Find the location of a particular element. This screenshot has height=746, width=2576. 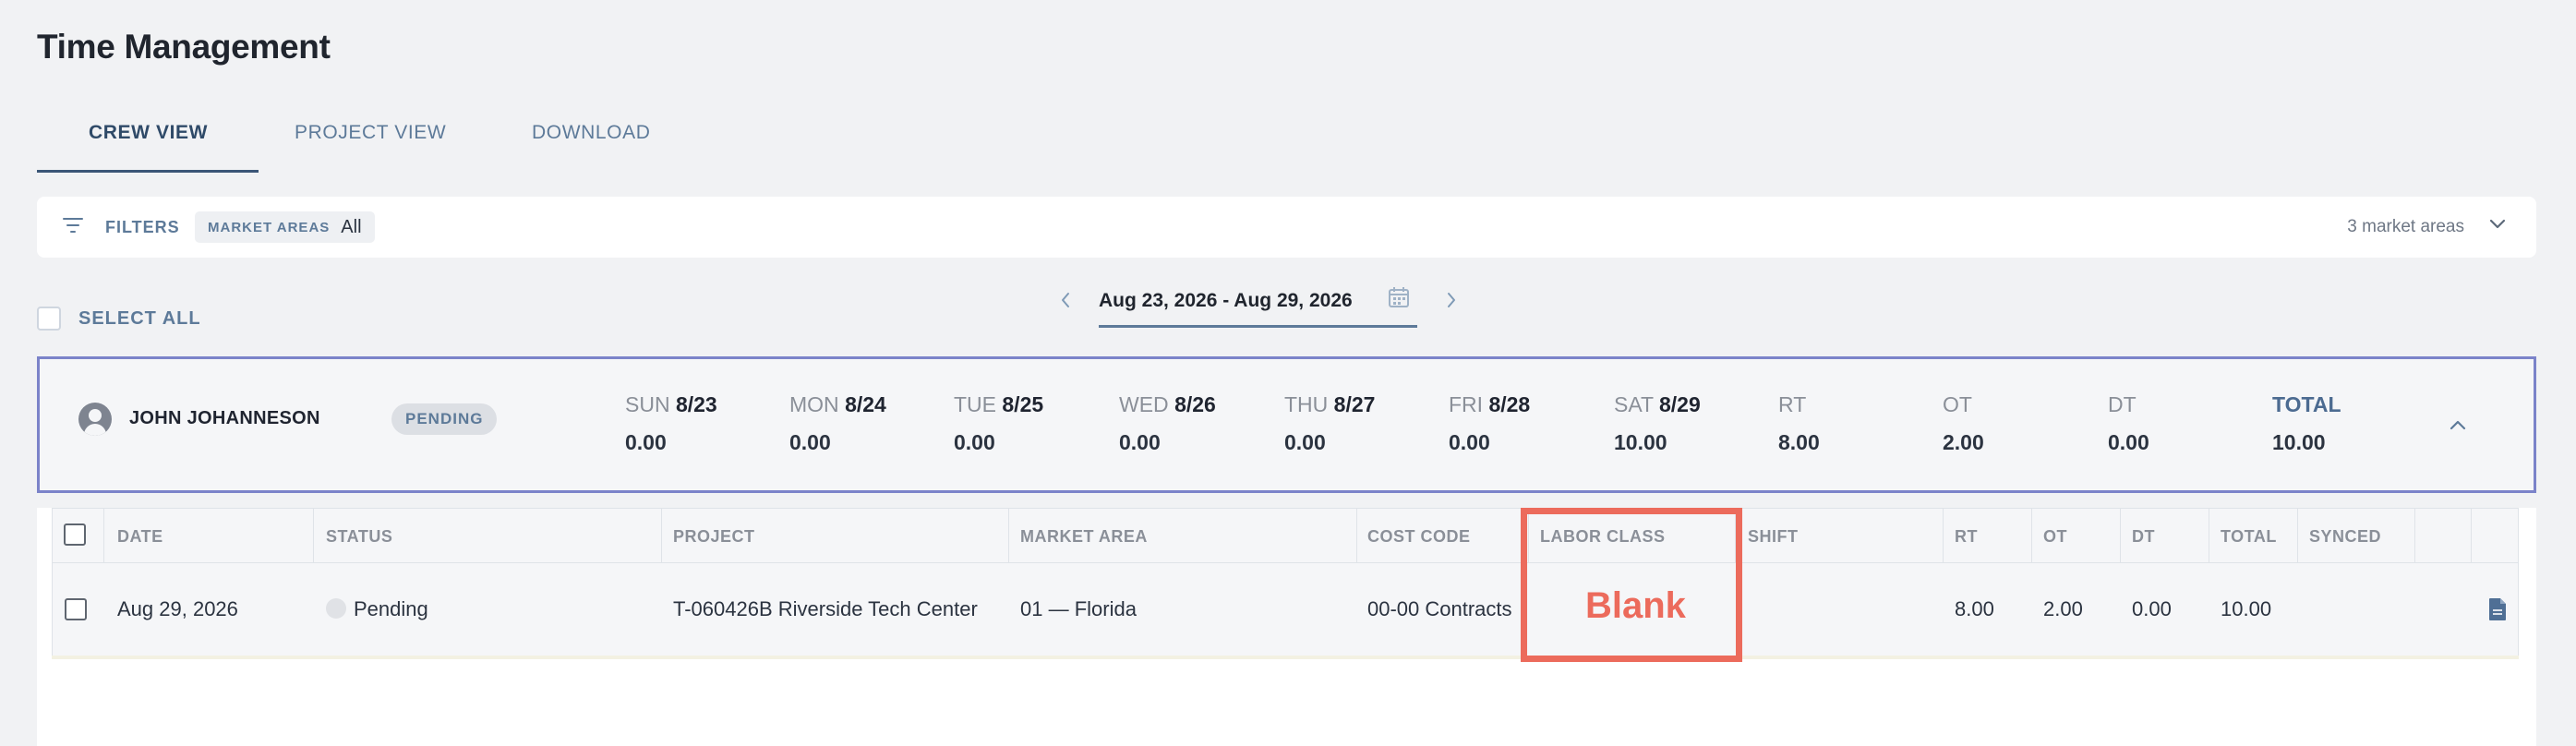

calendar-icon is located at coordinates (1399, 297).